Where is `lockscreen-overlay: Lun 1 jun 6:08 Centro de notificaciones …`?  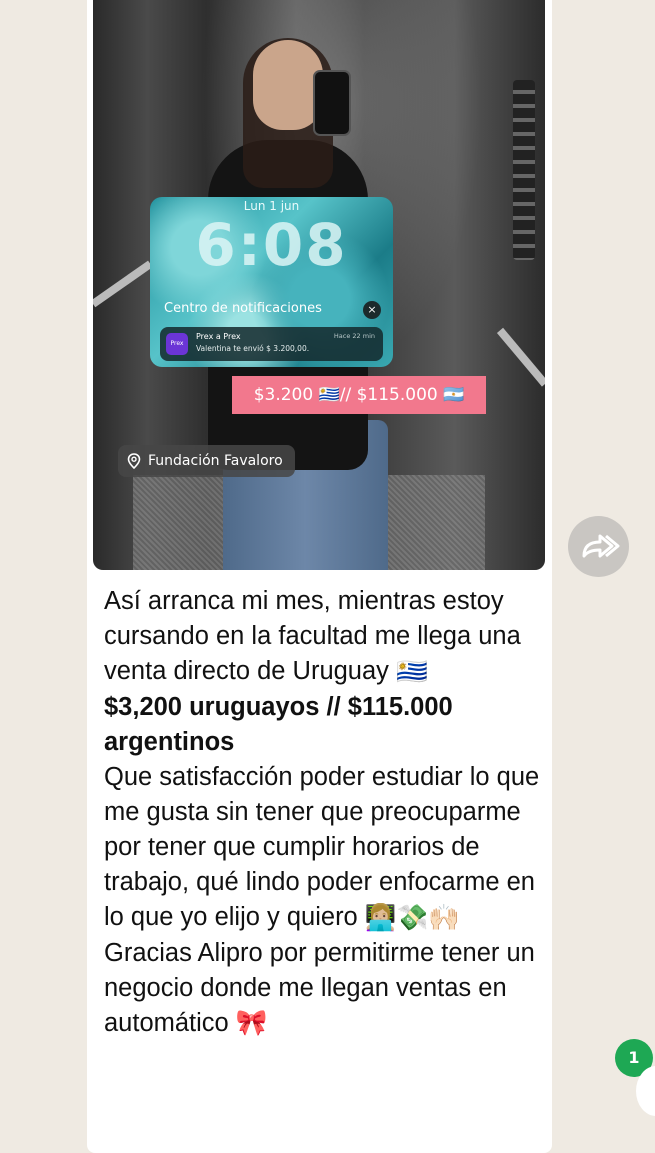
lockscreen-overlay: Lun 1 jun 6:08 Centro de notificaciones … is located at coordinates (271, 282).